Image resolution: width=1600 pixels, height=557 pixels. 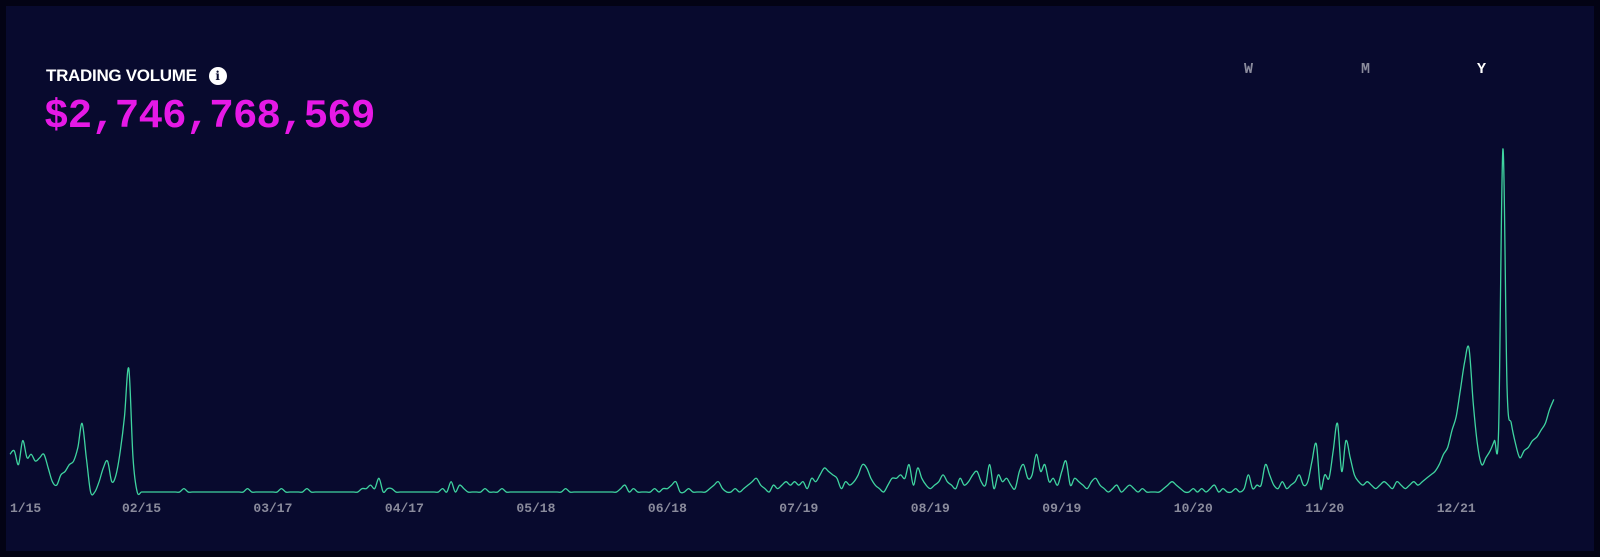 What do you see at coordinates (1456, 508) in the screenshot?
I see `x-tick-label: 12/21` at bounding box center [1456, 508].